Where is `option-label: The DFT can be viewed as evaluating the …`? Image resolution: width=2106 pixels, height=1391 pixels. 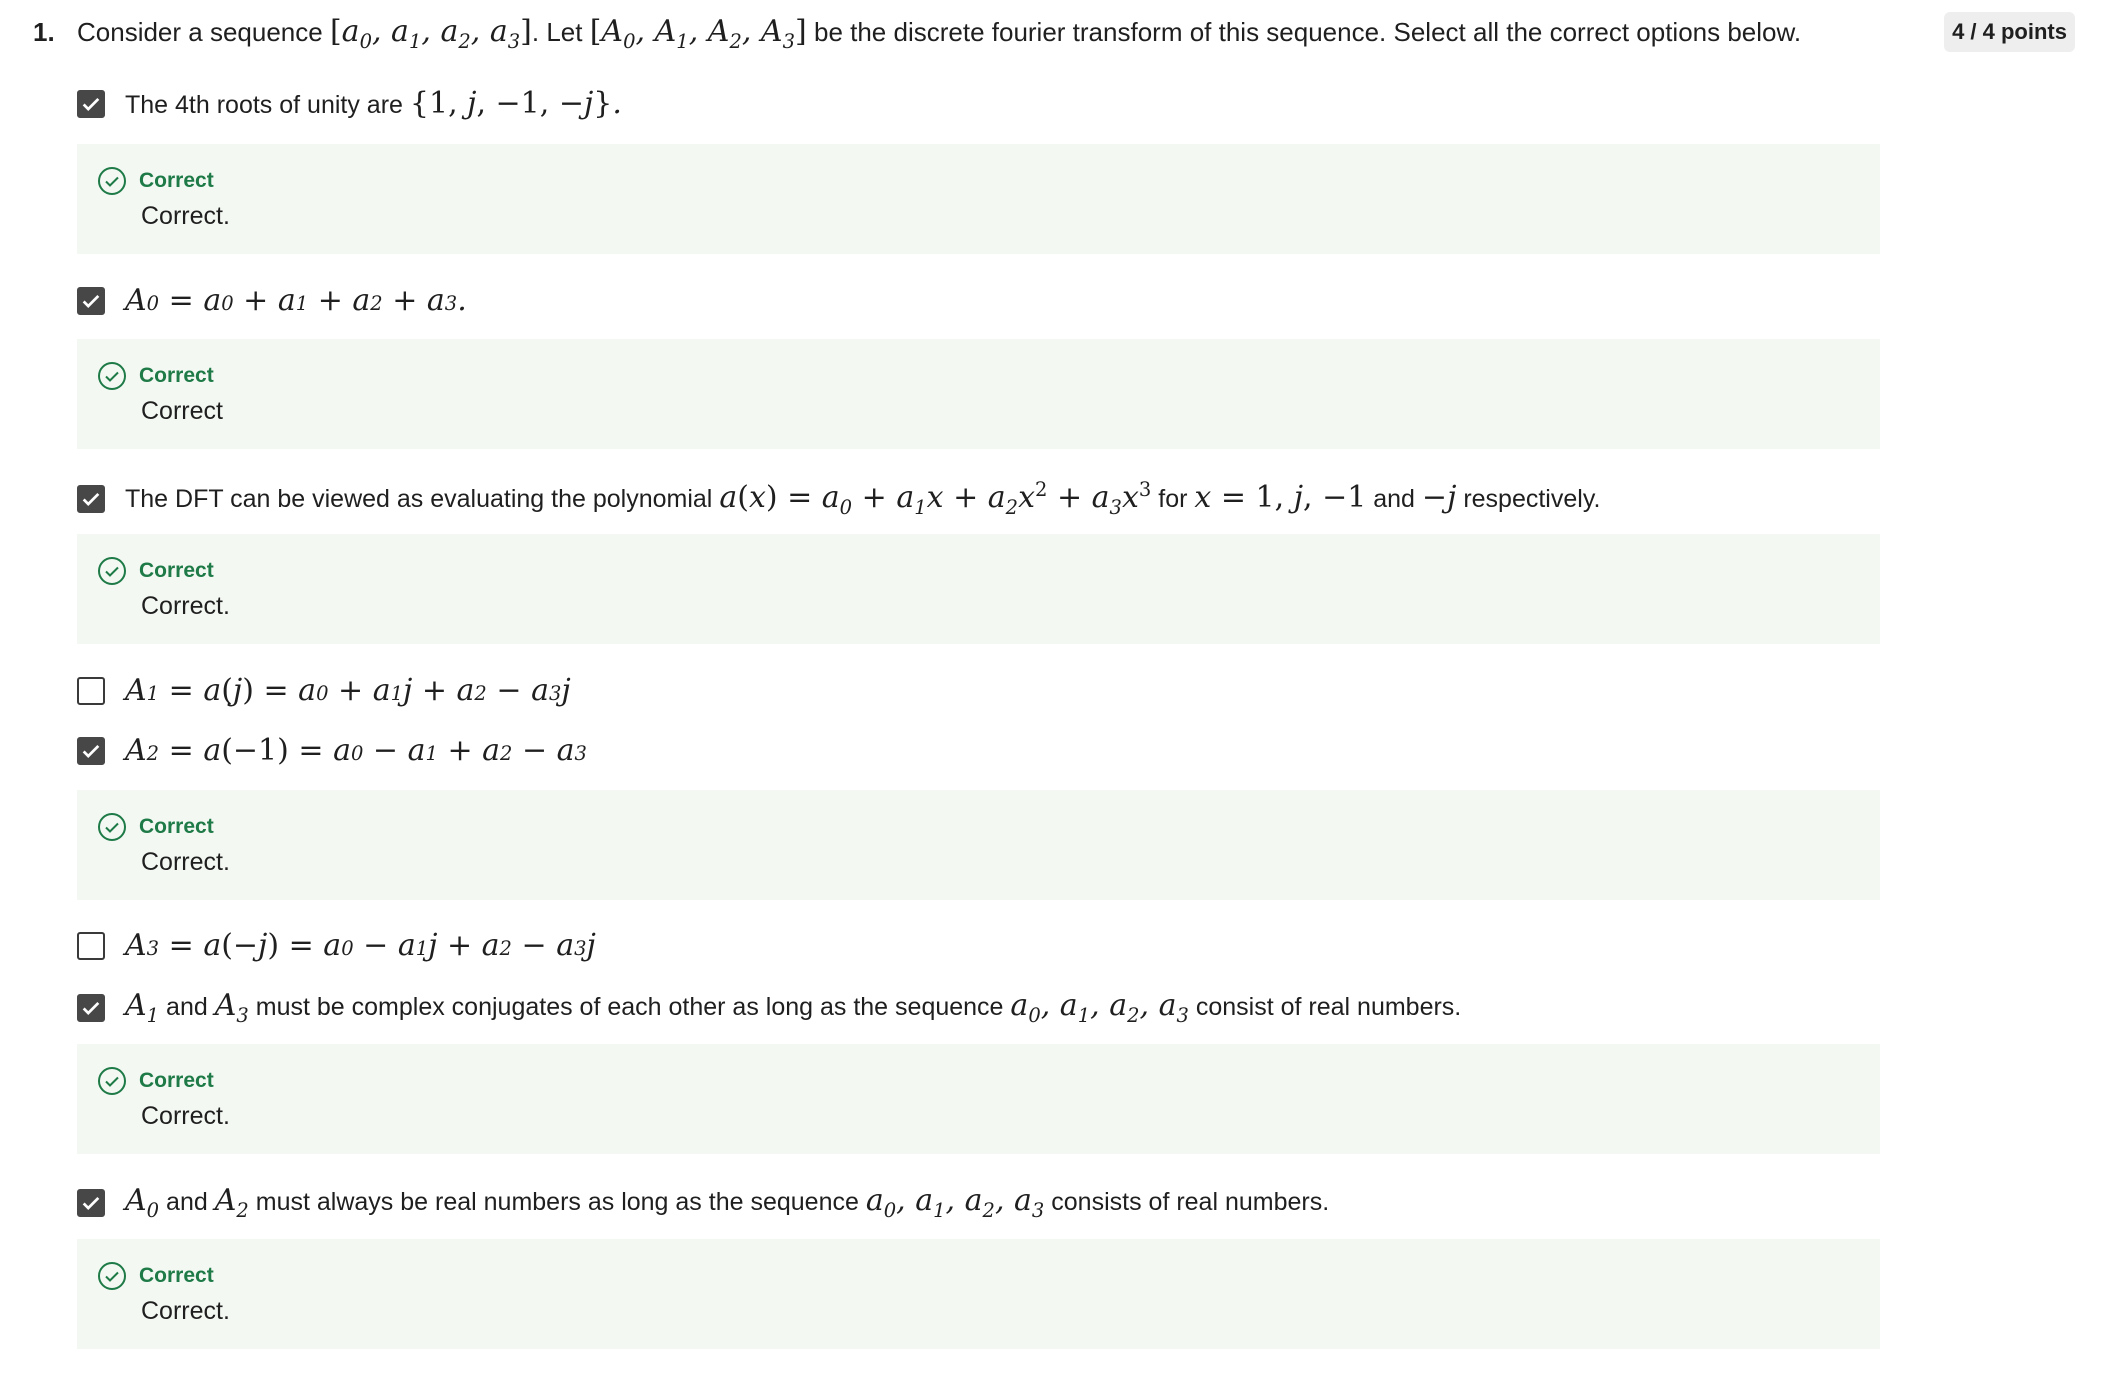 option-label: The DFT can be viewed as evaluating the … is located at coordinates (419, 499).